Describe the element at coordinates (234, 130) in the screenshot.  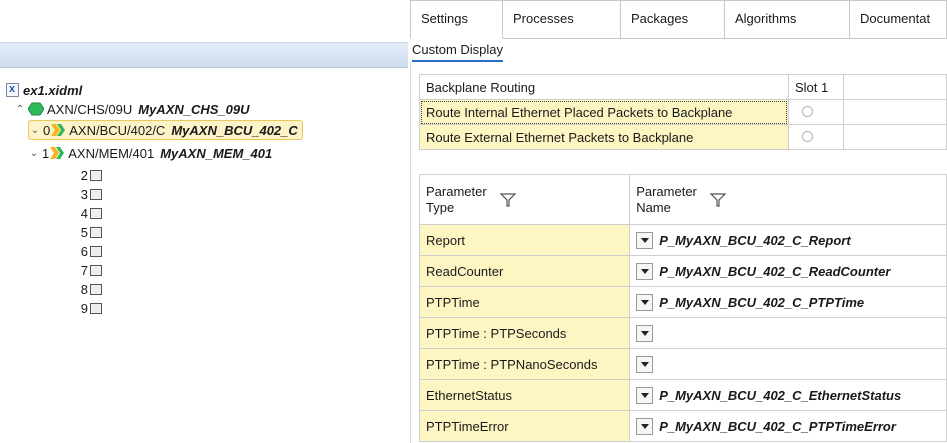
I see `module-name: MyAXN_BCU_402_C` at that location.